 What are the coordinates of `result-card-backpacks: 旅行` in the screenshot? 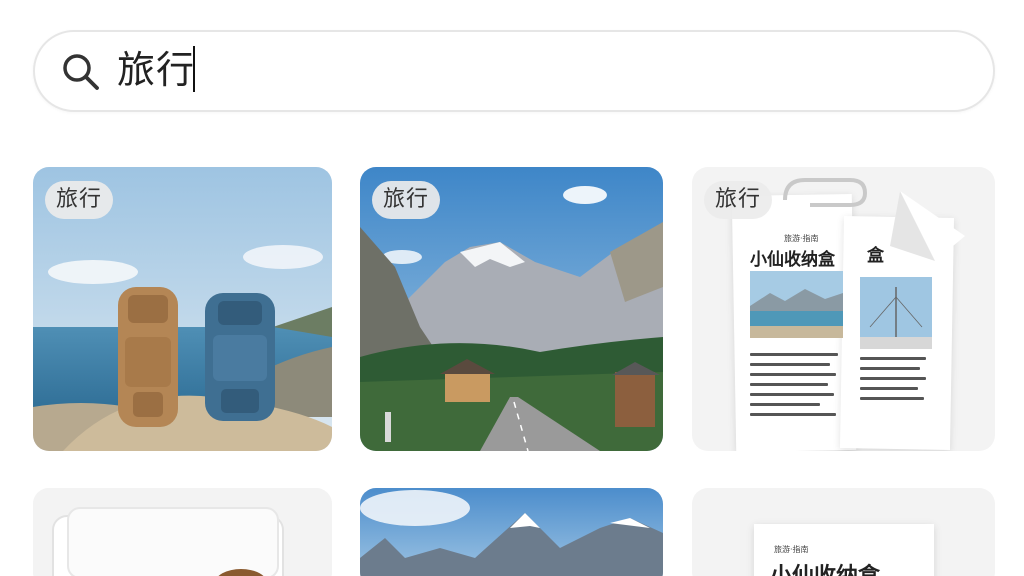 It's located at (182, 309).